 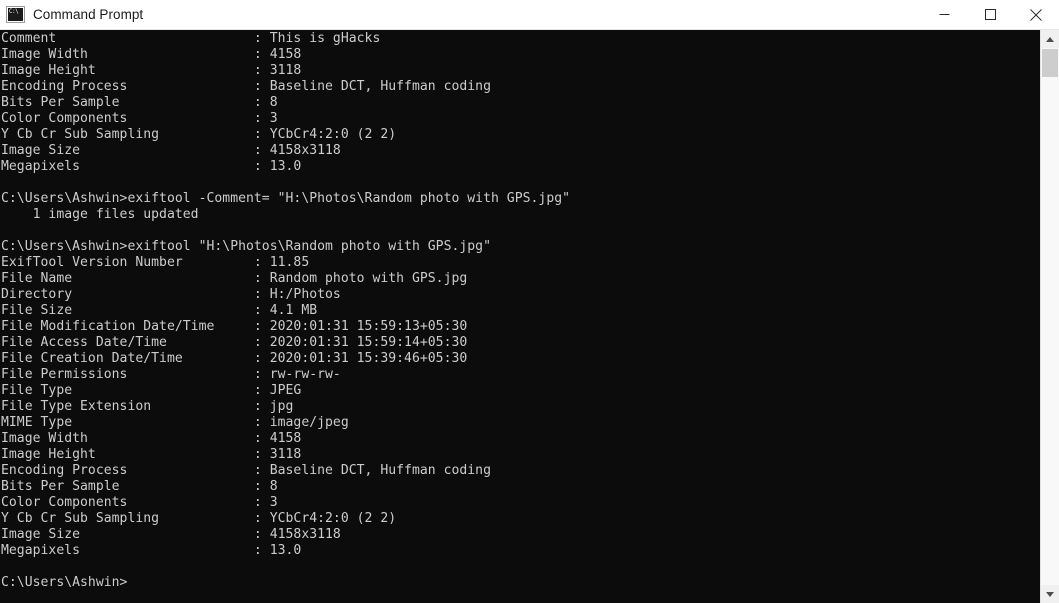 I want to click on minimize-icon, so click(x=944, y=14).